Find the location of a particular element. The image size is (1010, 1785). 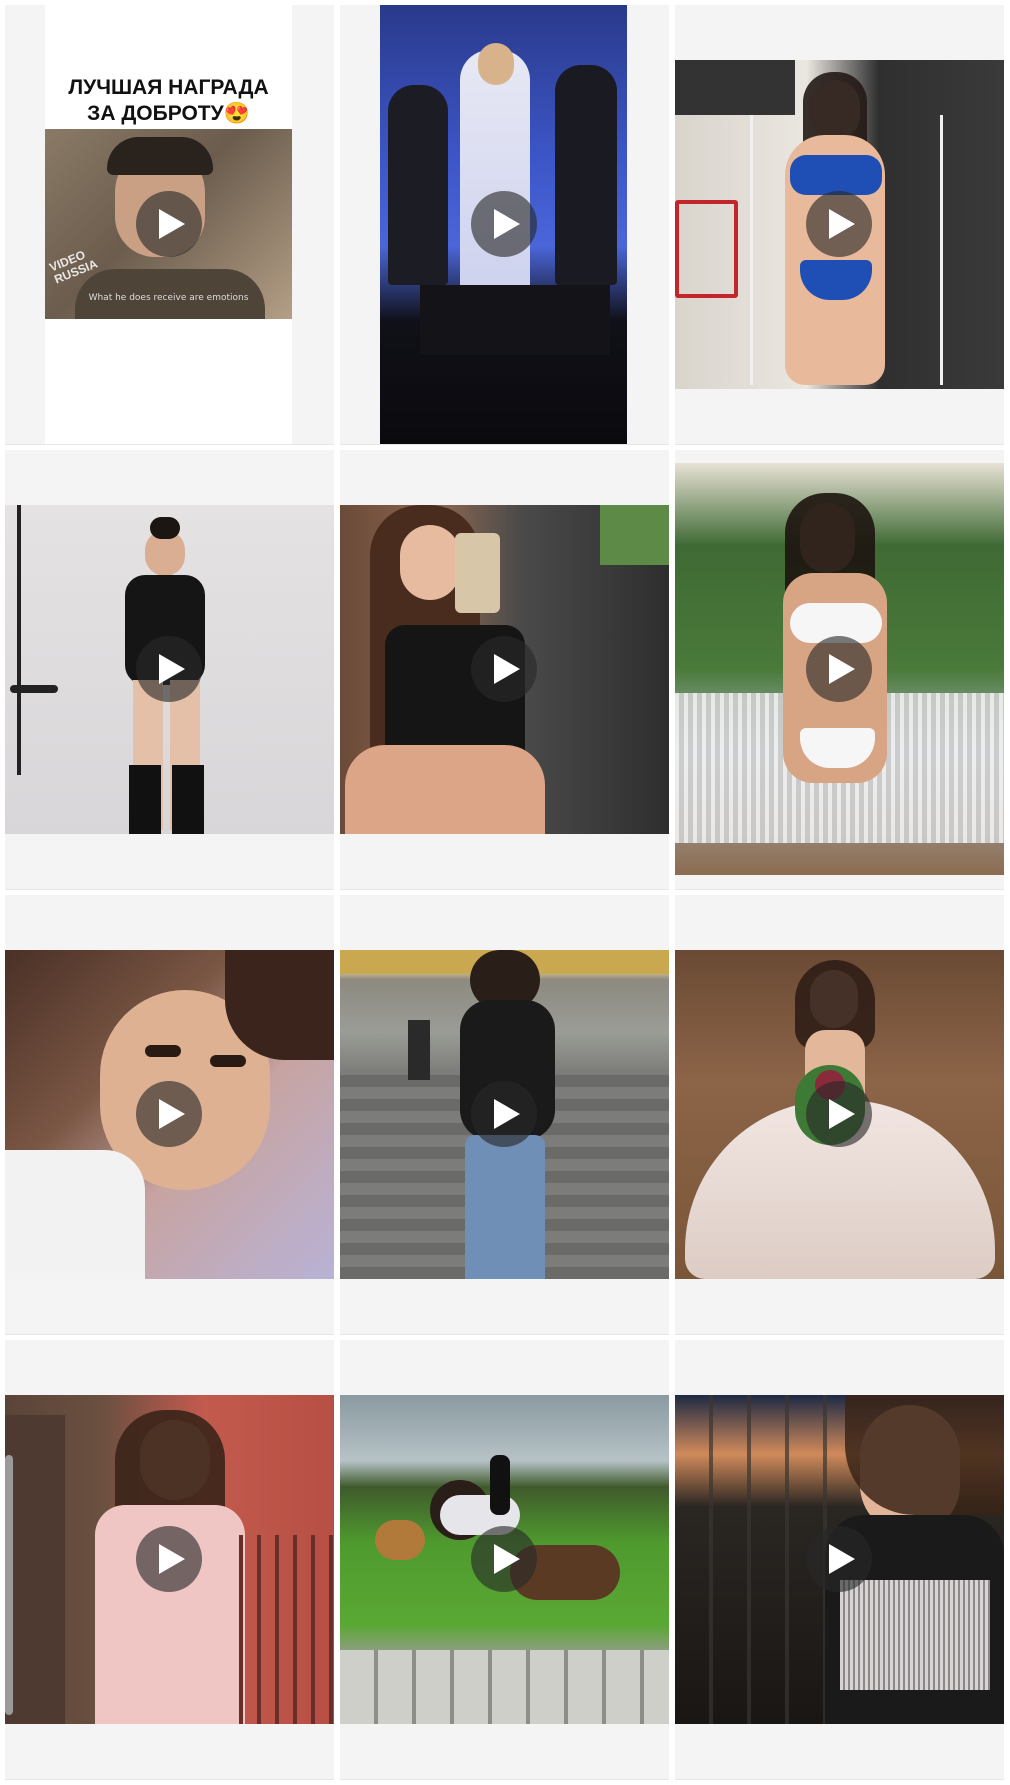

post-caption: ЛУЧШАЯ НАГРАДА ЗА ДОБРОТУ😍 is located at coordinates (168, 100).